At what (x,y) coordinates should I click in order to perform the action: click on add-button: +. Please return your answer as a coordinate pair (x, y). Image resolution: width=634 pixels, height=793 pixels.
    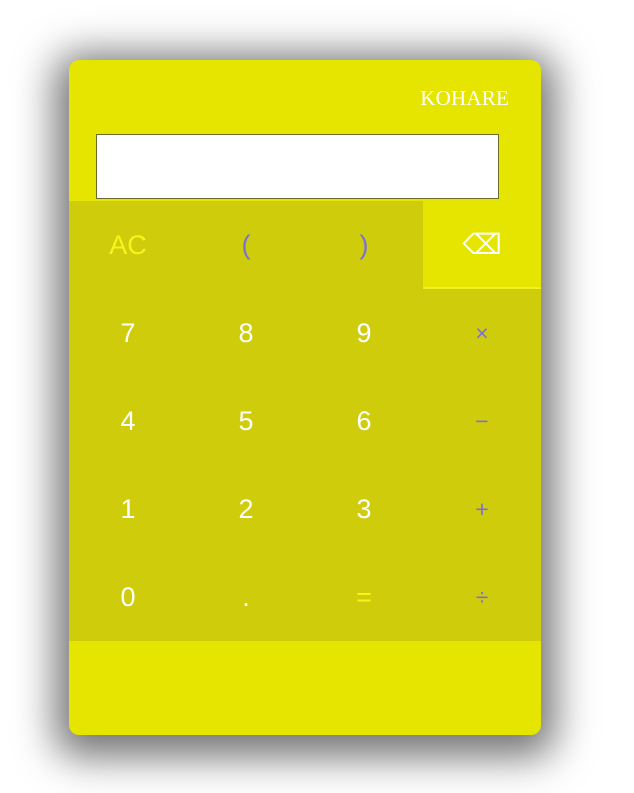
    Looking at the image, I should click on (482, 509).